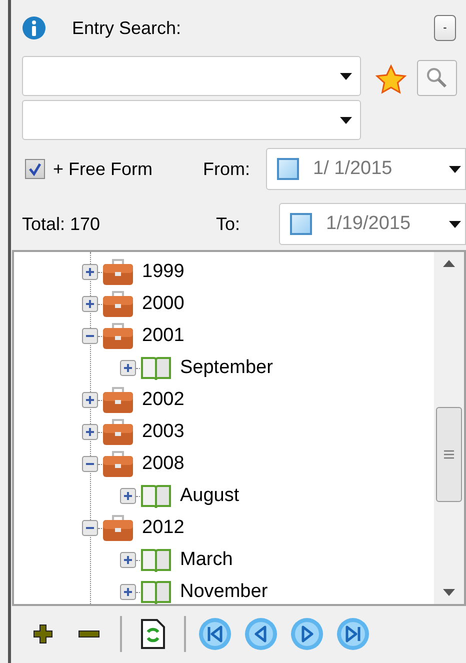 The height and width of the screenshot is (663, 466). I want to click on tree-item: 2002, so click(163, 400).